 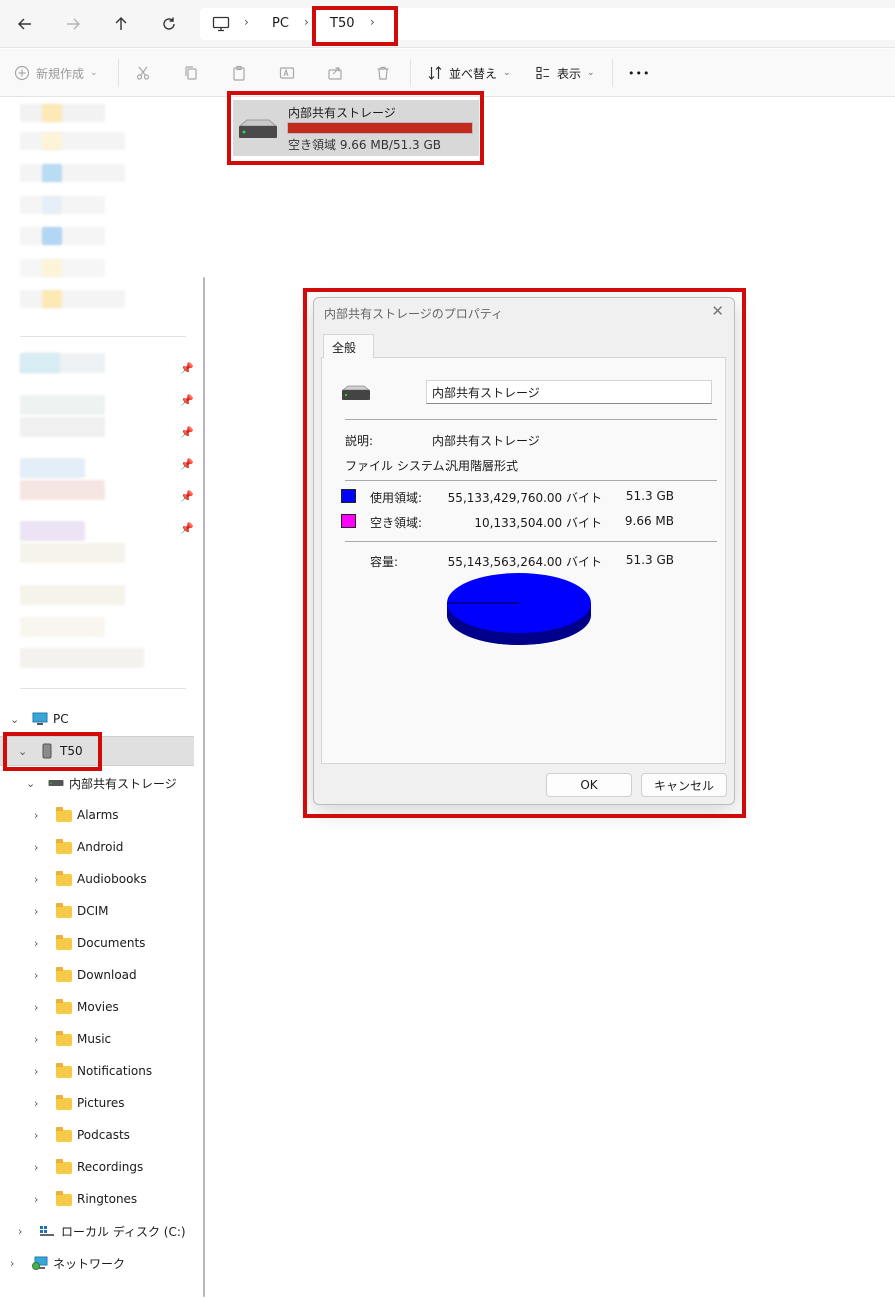 I want to click on folder-label: Recordings, so click(x=110, y=1167).